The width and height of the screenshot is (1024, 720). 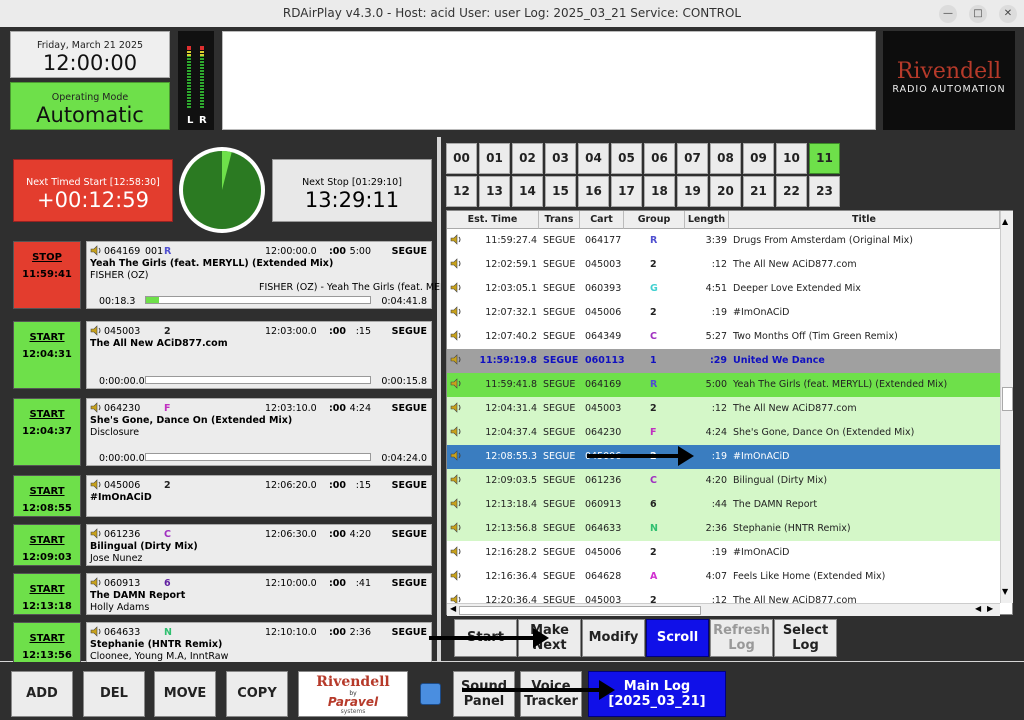 What do you see at coordinates (948, 14) in the screenshot?
I see `minimize-icon: —` at bounding box center [948, 14].